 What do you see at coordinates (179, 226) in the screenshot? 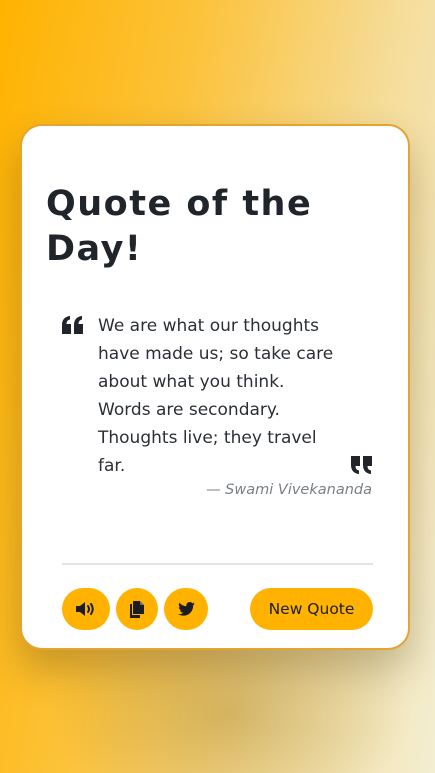
I see `page-title: Quote of the Day!` at bounding box center [179, 226].